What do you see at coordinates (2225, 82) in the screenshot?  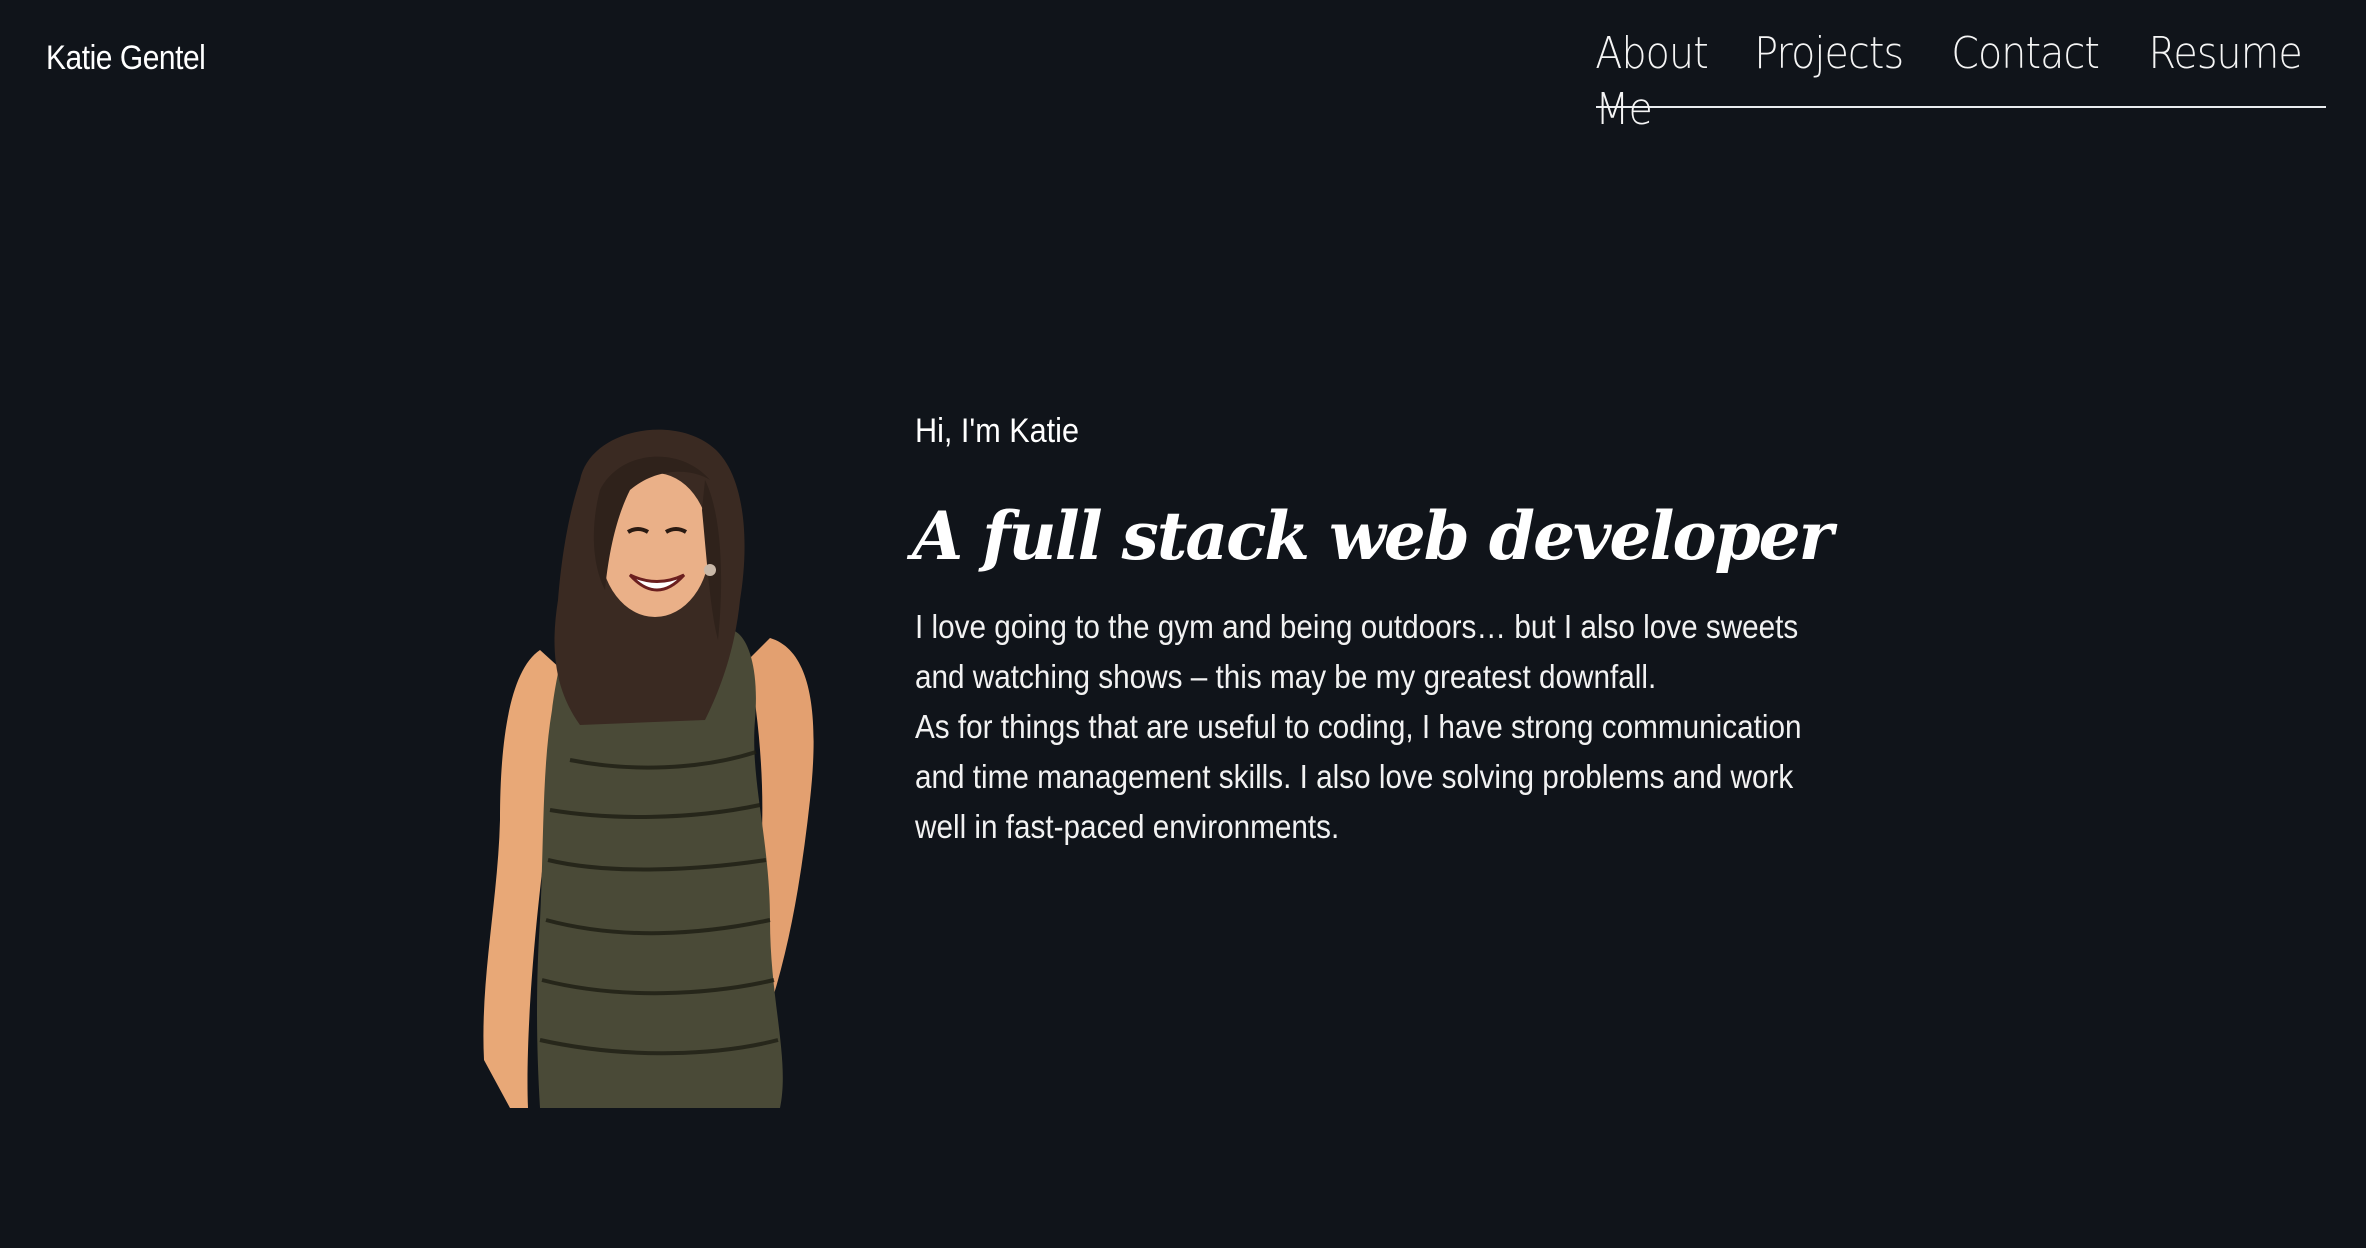 I see `nav-link-resume: Resume` at bounding box center [2225, 82].